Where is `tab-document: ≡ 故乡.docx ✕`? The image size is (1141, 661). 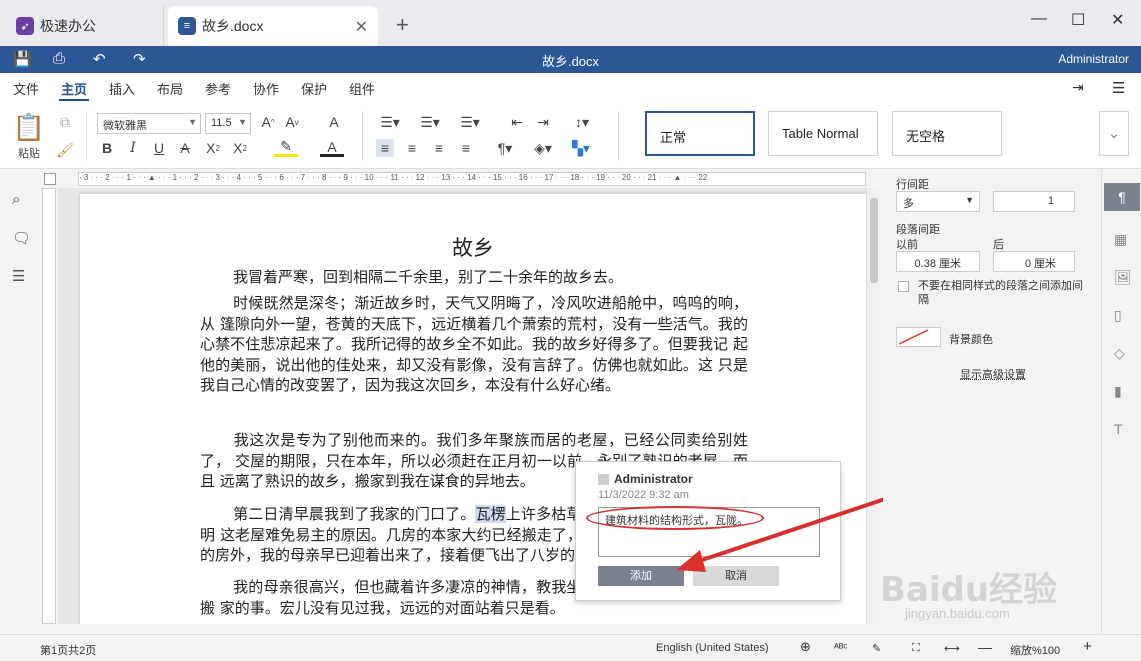 tab-document: ≡ 故乡.docx ✕ is located at coordinates (273, 26).